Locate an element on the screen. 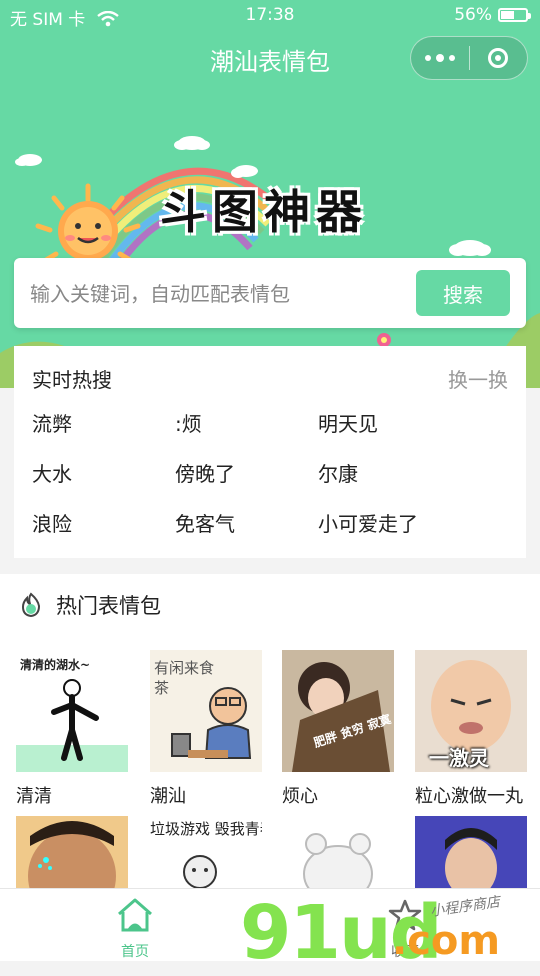  hero-title: 斗图神器 is located at coordinates (264, 212).